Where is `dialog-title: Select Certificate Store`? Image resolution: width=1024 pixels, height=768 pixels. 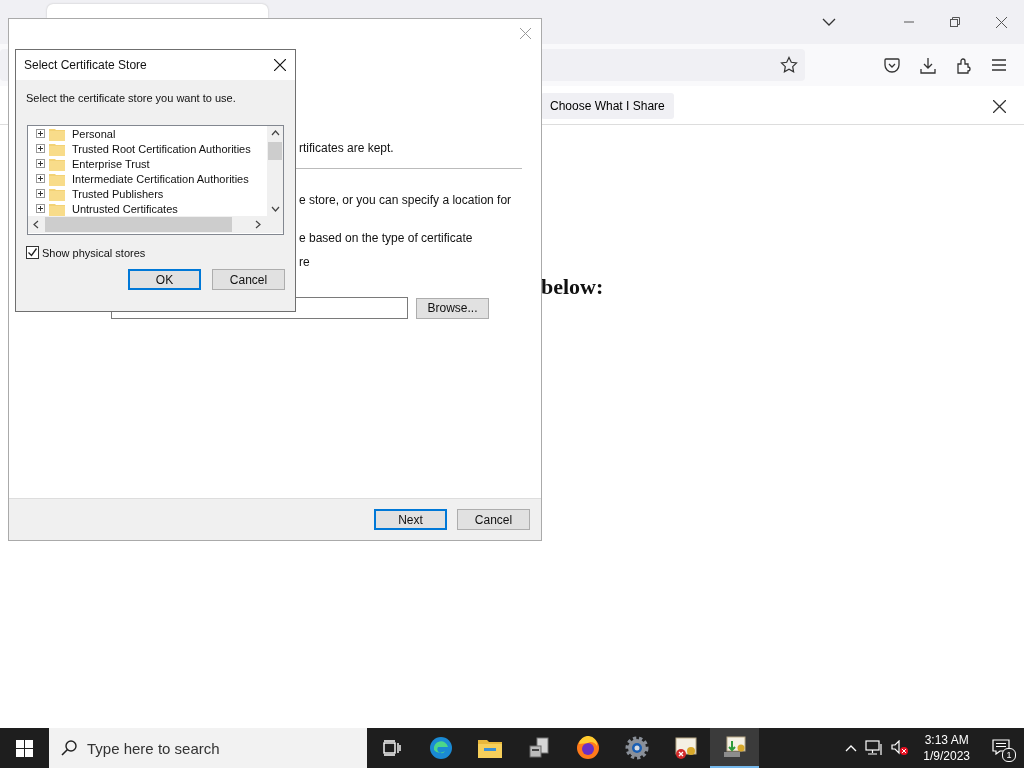
dialog-title: Select Certificate Store is located at coordinates (85, 65).